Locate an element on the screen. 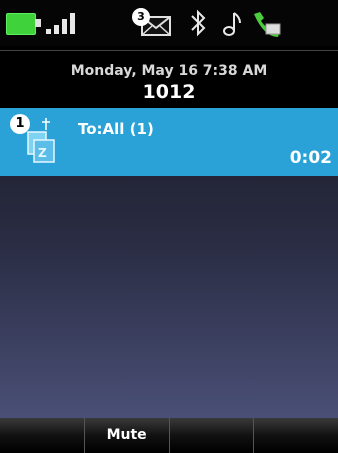 The height and width of the screenshot is (453, 338). softkey-bar: Mute is located at coordinates (169, 435).